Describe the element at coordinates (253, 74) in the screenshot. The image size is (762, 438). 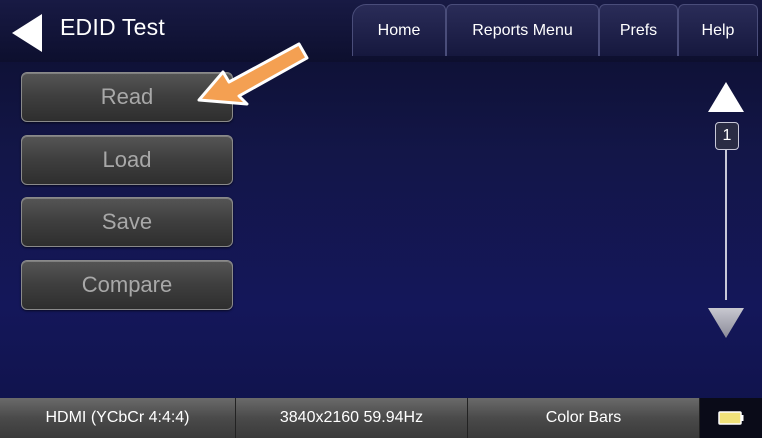
I see `annotation-arrow-icon` at that location.